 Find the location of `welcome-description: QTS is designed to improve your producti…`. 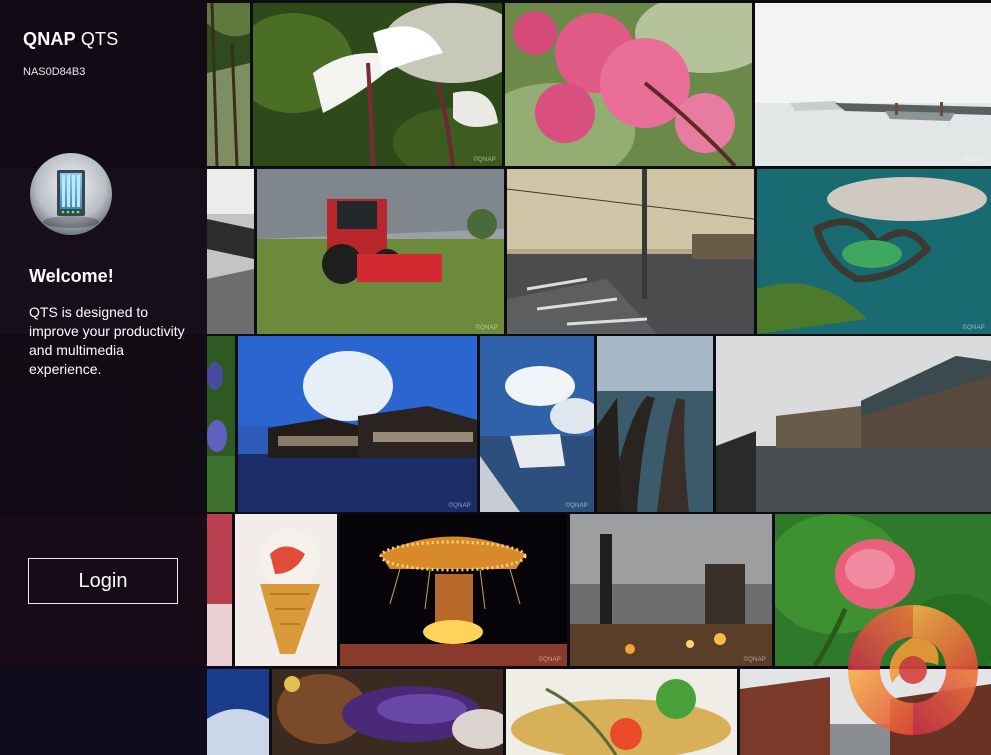

welcome-description: QTS is designed to improve your producti… is located at coordinates (107, 340).